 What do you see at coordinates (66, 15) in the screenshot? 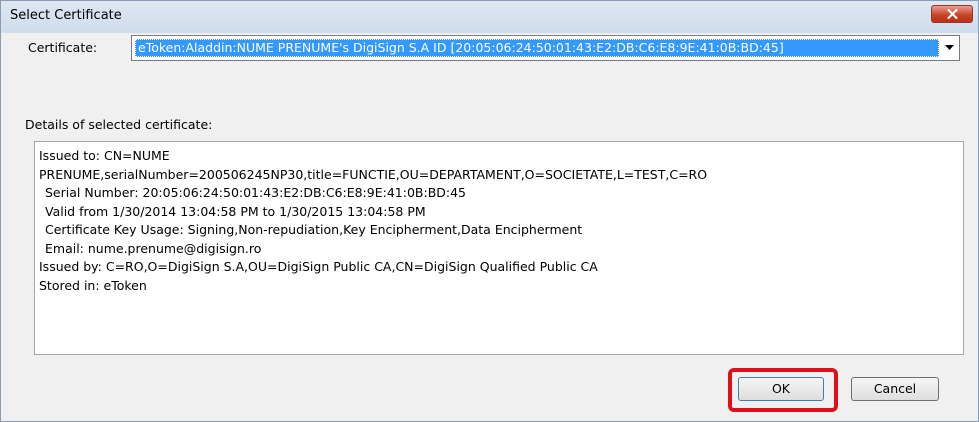
I see `window-title: Select Certificate` at bounding box center [66, 15].